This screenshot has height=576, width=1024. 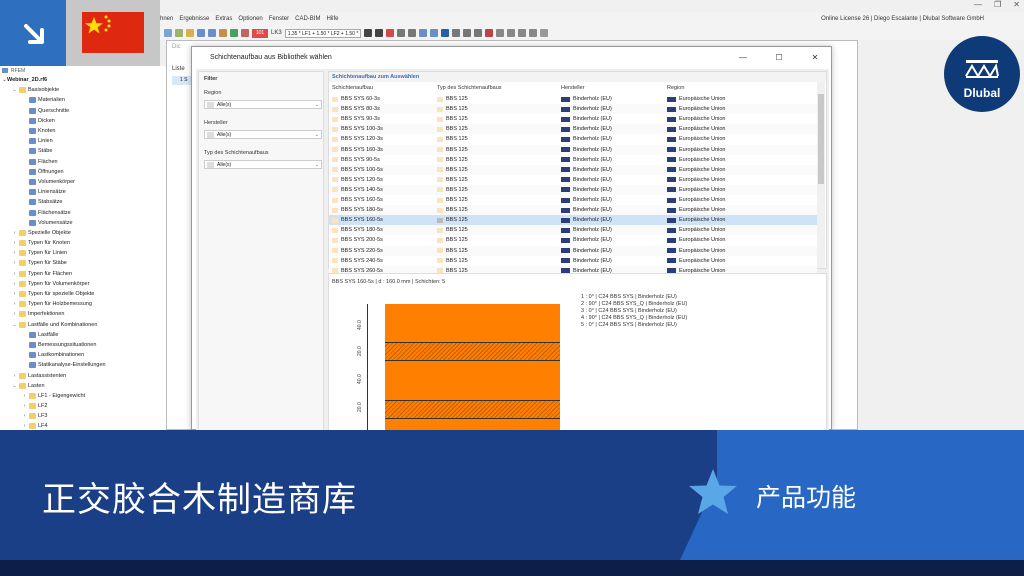 I want to click on results-icon, so click(x=234, y=33).